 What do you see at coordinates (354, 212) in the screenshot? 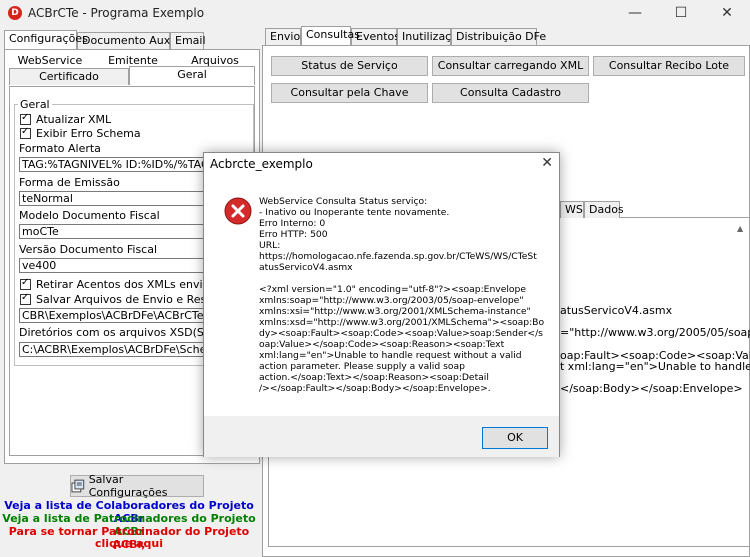
I see `message-line: - Inativo ou Inoperante tente novamente.` at bounding box center [354, 212].